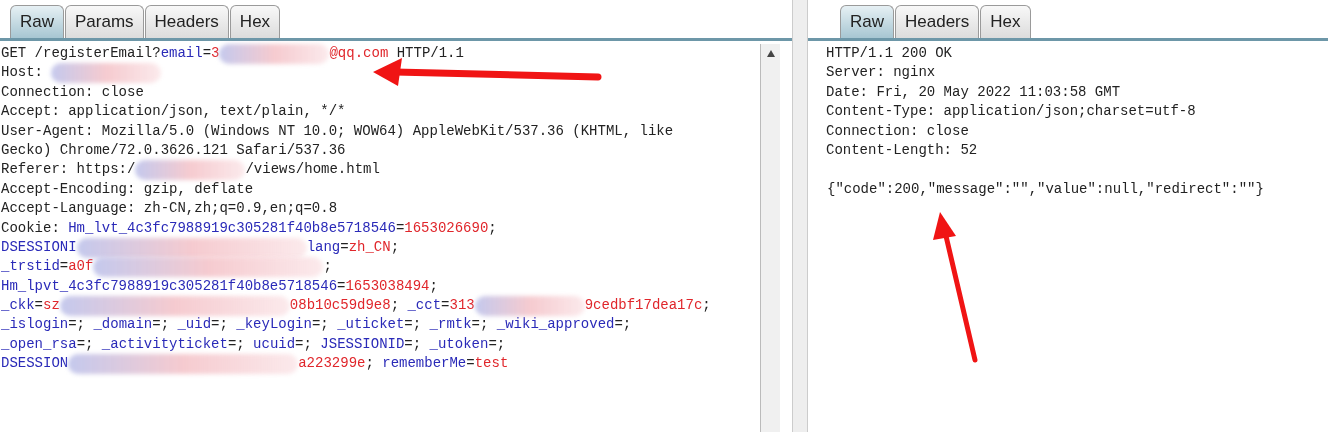 The image size is (1328, 432). I want to click on code-text: Cookie:, so click(31, 228).